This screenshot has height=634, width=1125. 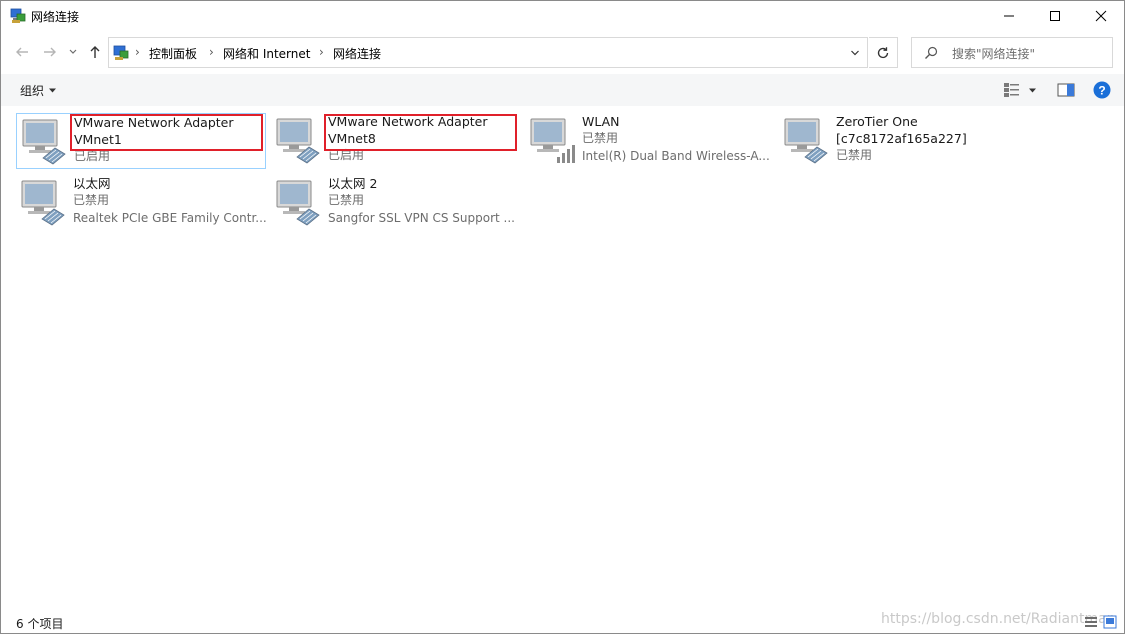 I want to click on wireless-adapter-icon, so click(x=552, y=140).